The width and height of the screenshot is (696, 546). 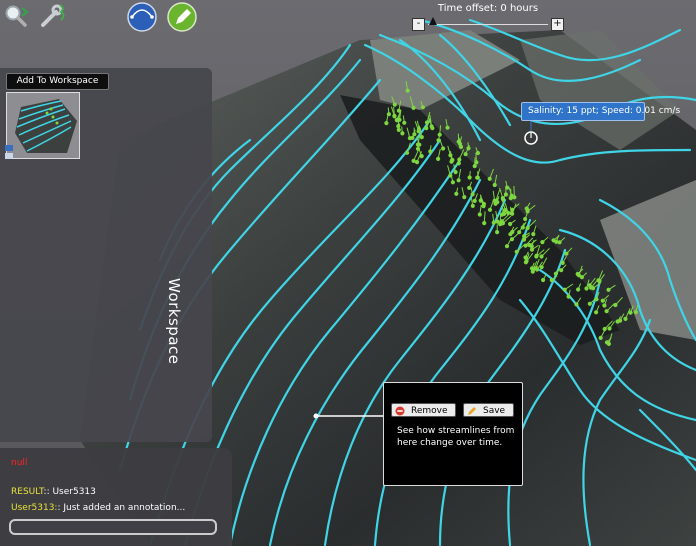 What do you see at coordinates (488, 24) in the screenshot?
I see `time-slider-track` at bounding box center [488, 24].